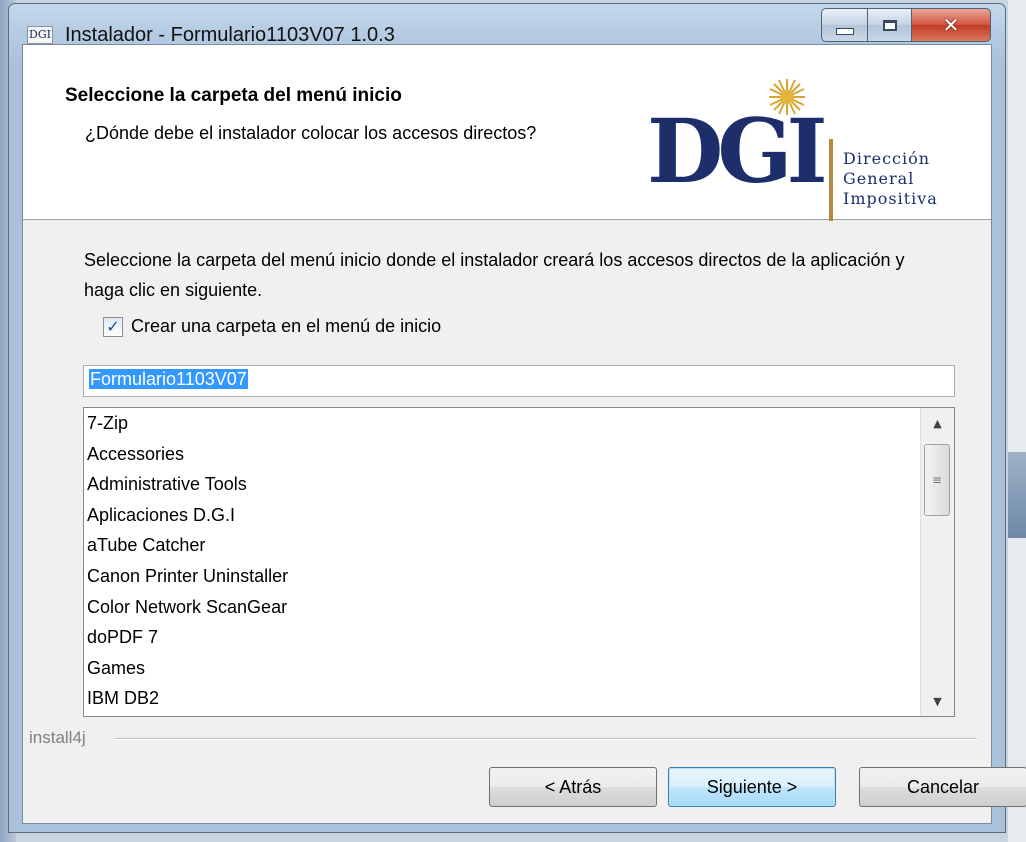  I want to click on close-button: ✕, so click(951, 25).